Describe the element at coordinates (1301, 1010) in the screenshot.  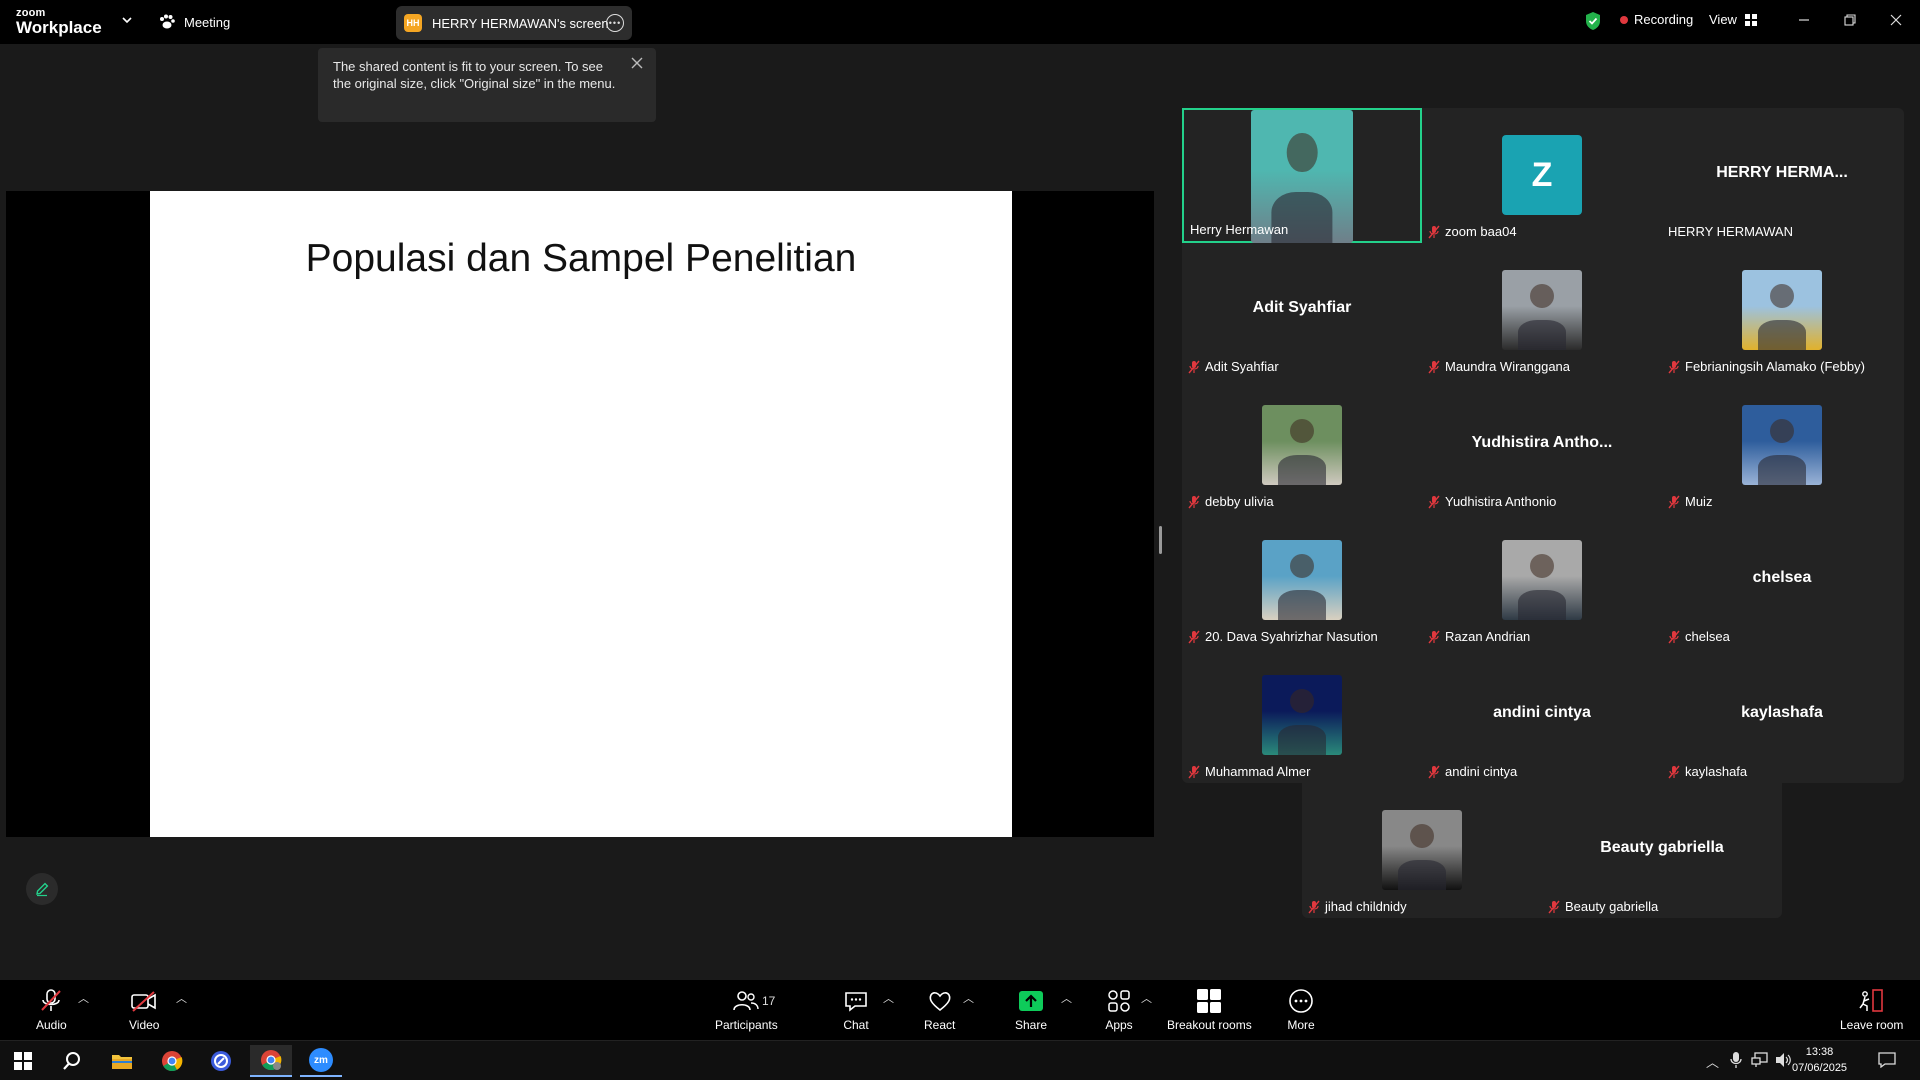
I see `more-button: More` at that location.